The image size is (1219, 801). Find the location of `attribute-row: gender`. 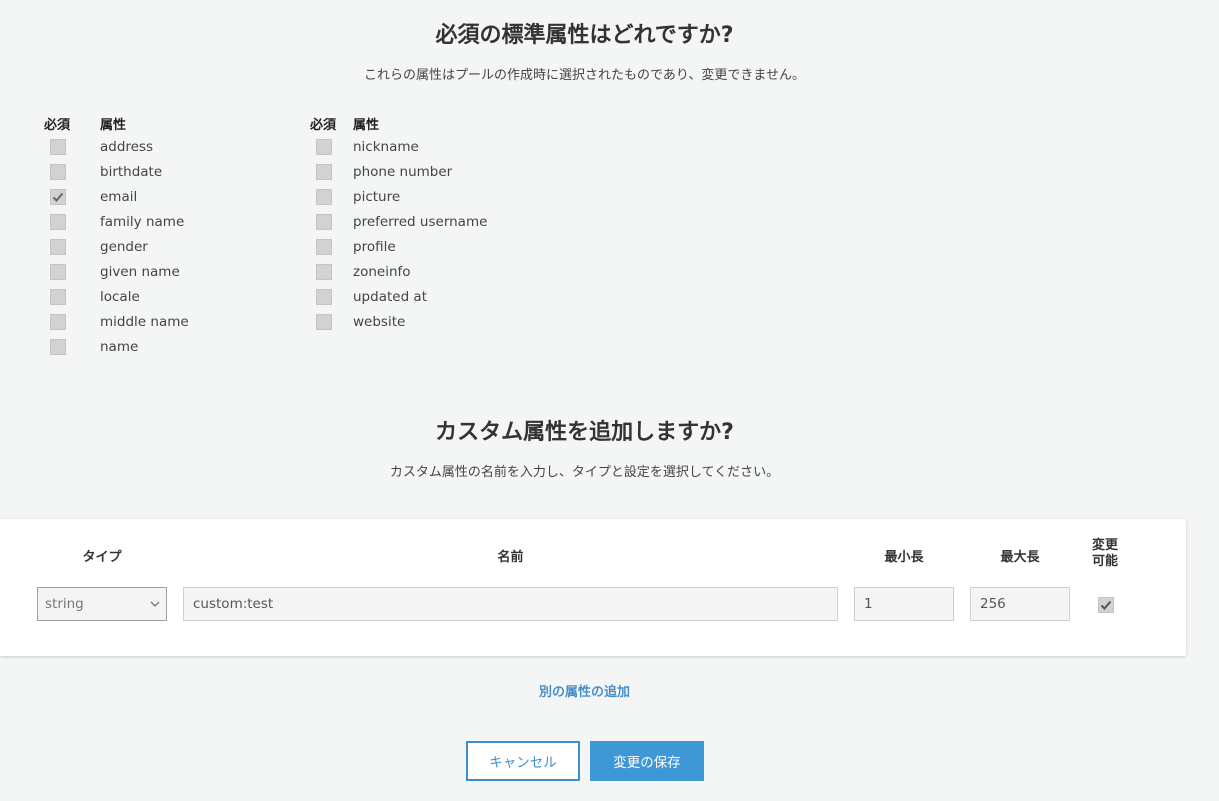

attribute-row: gender is located at coordinates (116, 246).